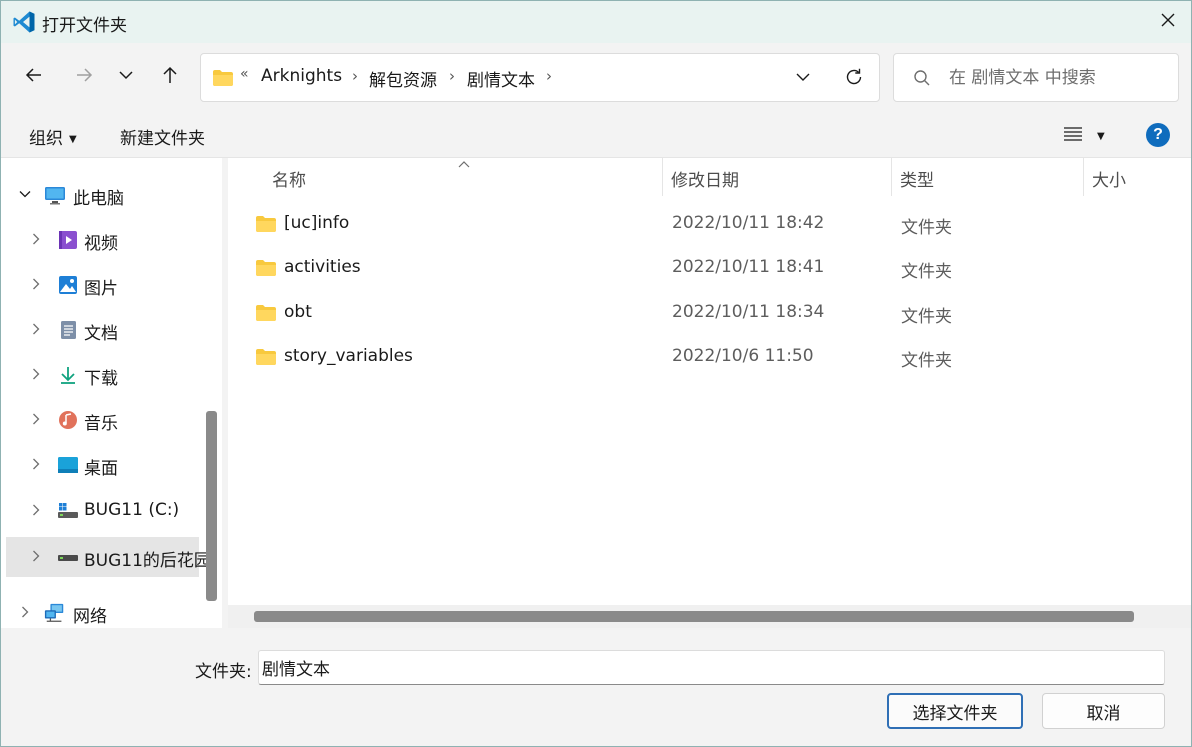 This screenshot has height=747, width=1192. What do you see at coordinates (955, 711) in the screenshot?
I see `select-folder-button: 选择文件夹` at bounding box center [955, 711].